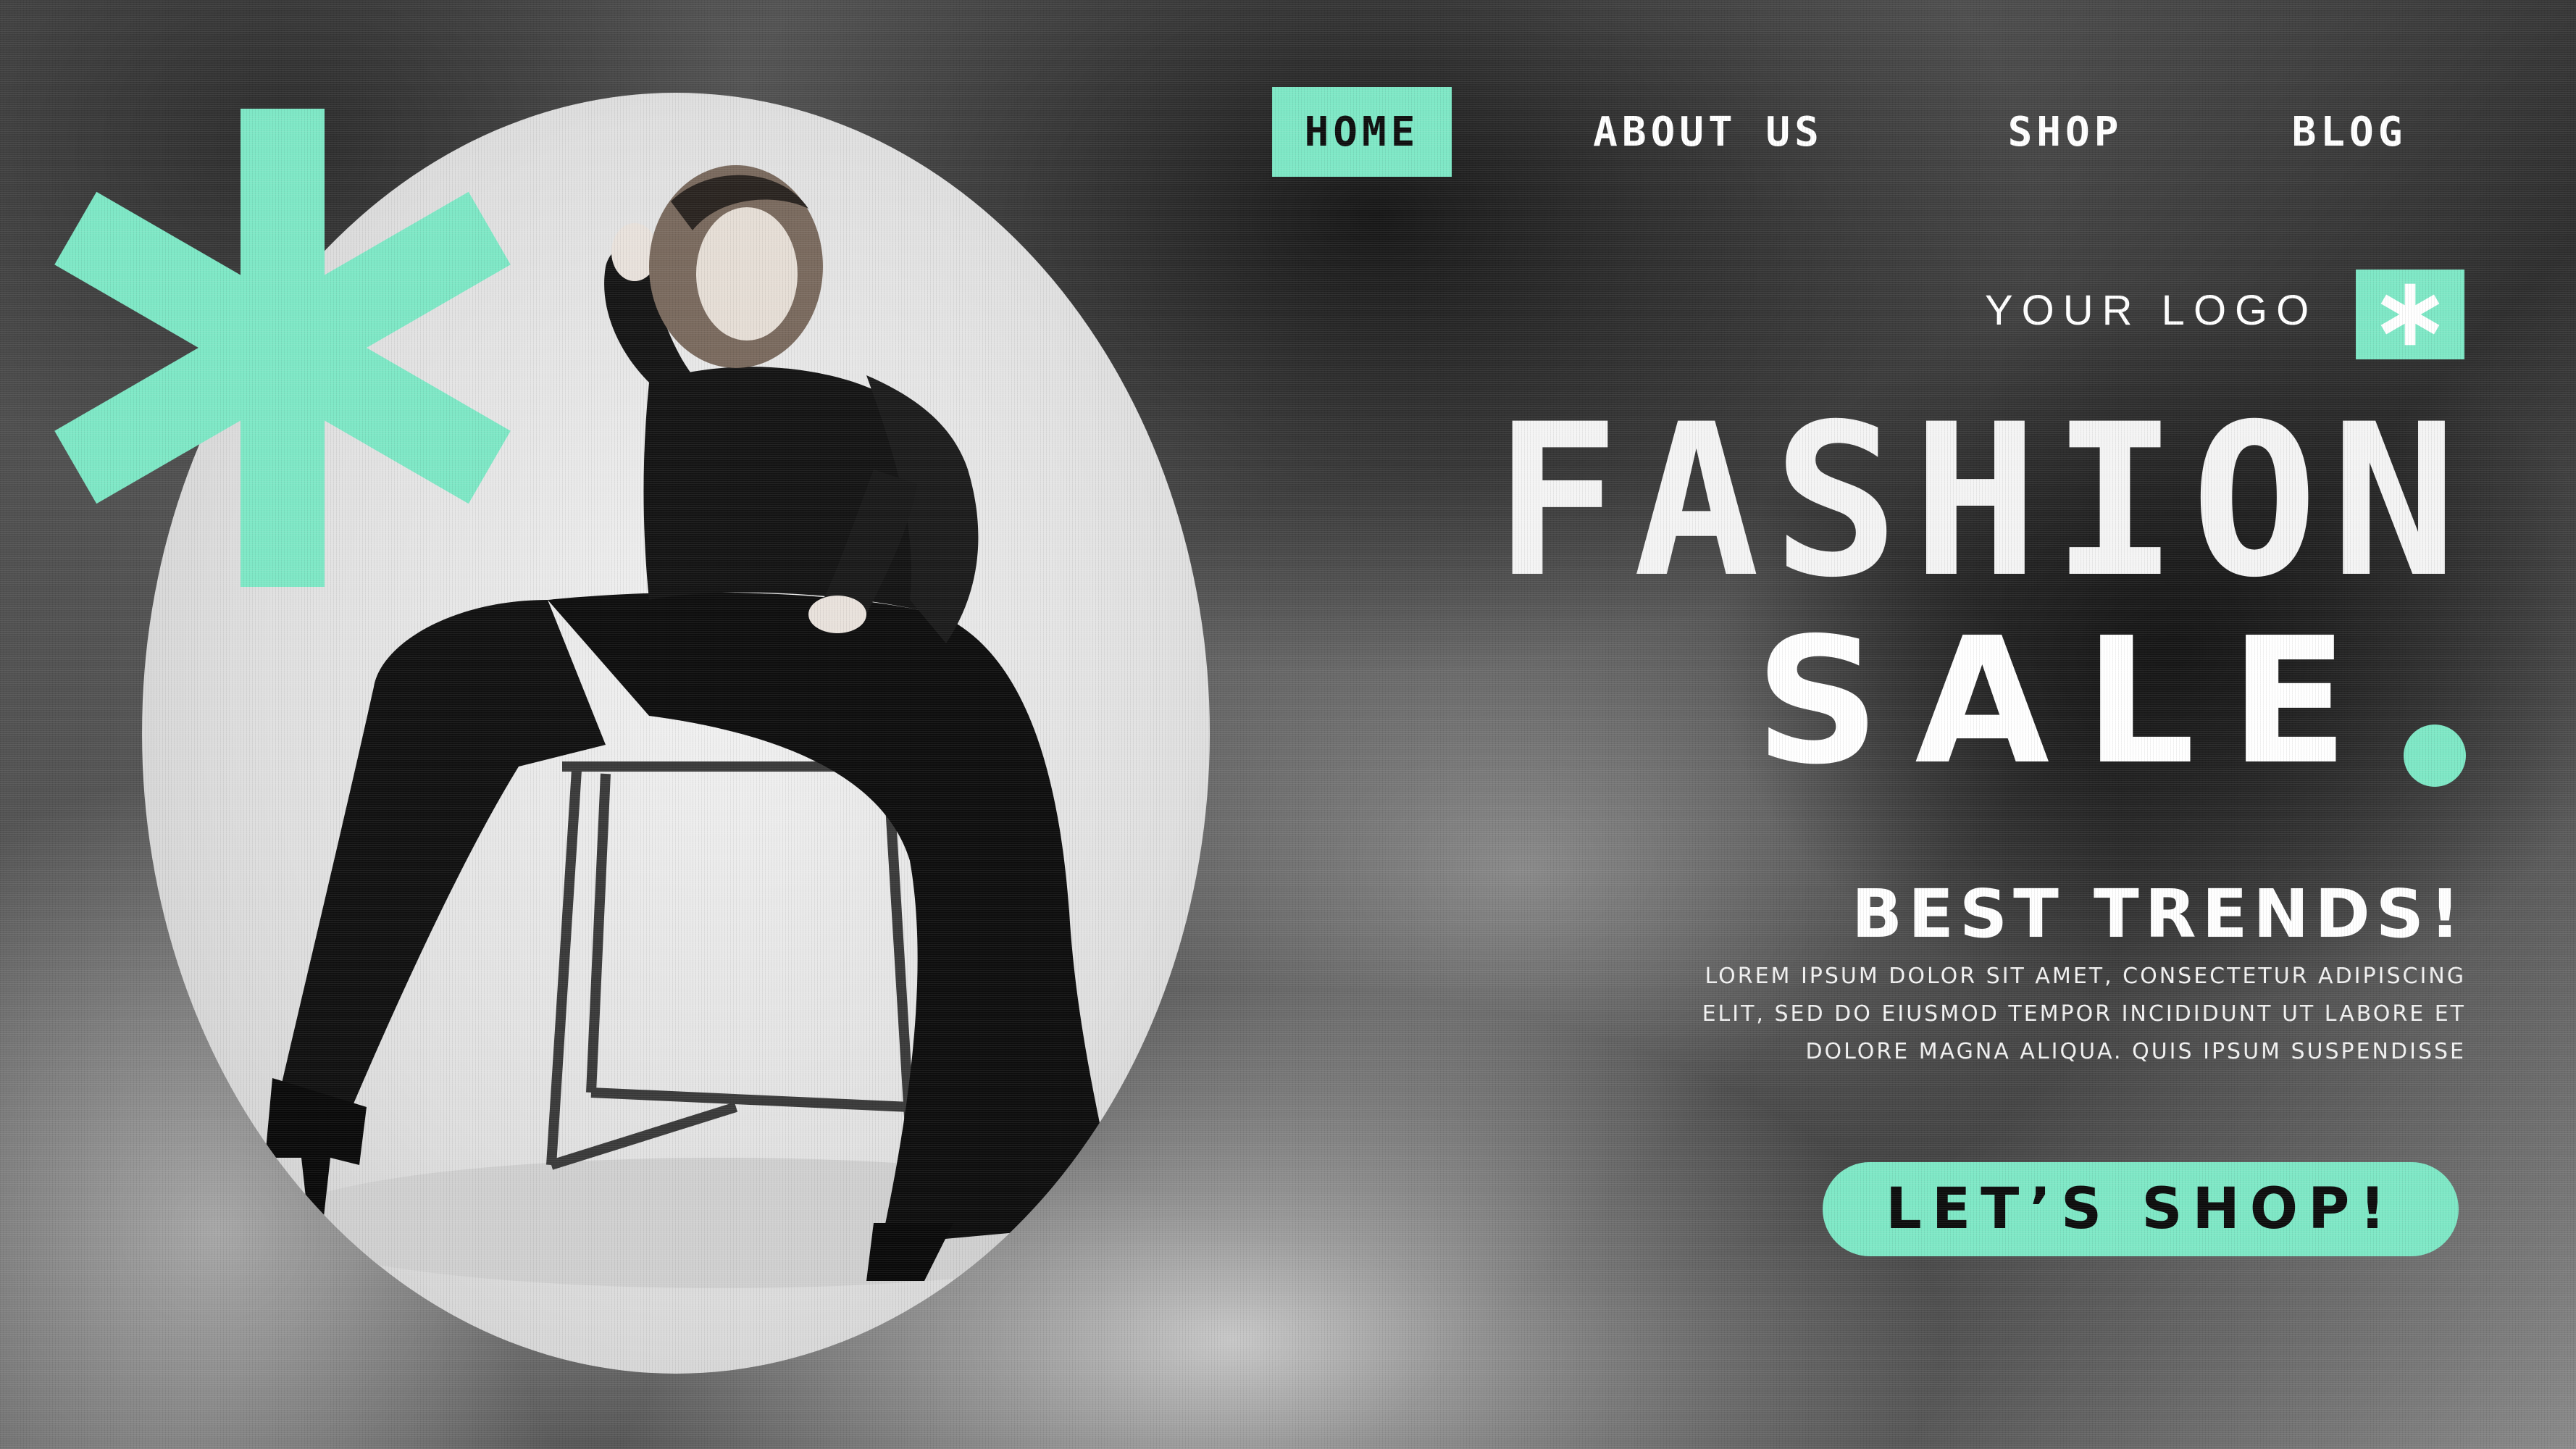  What do you see at coordinates (2435, 756) in the screenshot?
I see `headline-dot` at bounding box center [2435, 756].